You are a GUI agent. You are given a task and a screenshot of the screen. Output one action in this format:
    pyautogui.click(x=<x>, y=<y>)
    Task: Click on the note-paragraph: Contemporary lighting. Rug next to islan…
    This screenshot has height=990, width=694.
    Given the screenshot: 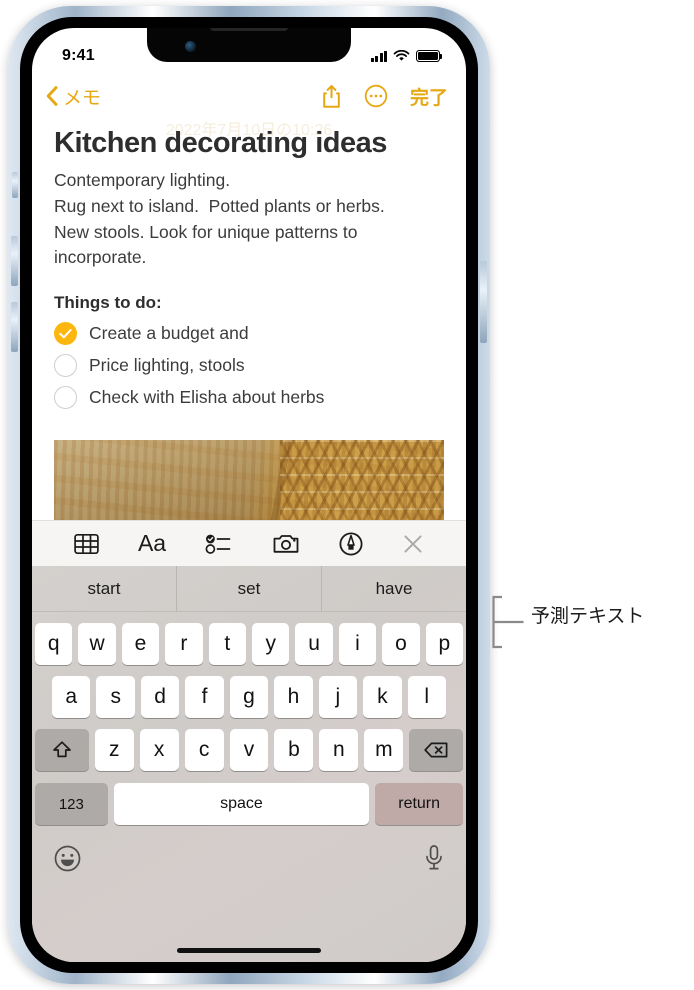 What is the action you would take?
    pyautogui.click(x=249, y=219)
    